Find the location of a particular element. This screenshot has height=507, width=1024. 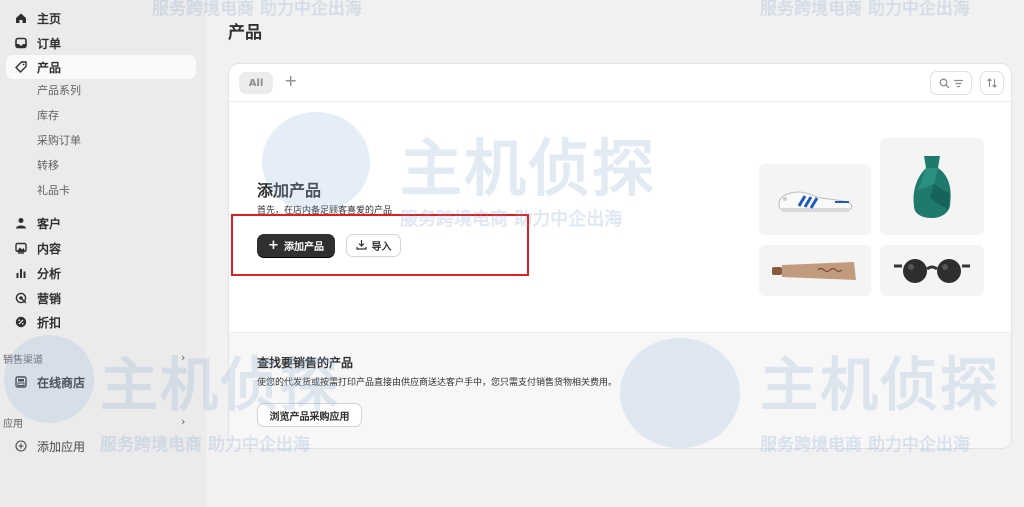

sneaker-illustration is located at coordinates (815, 201).